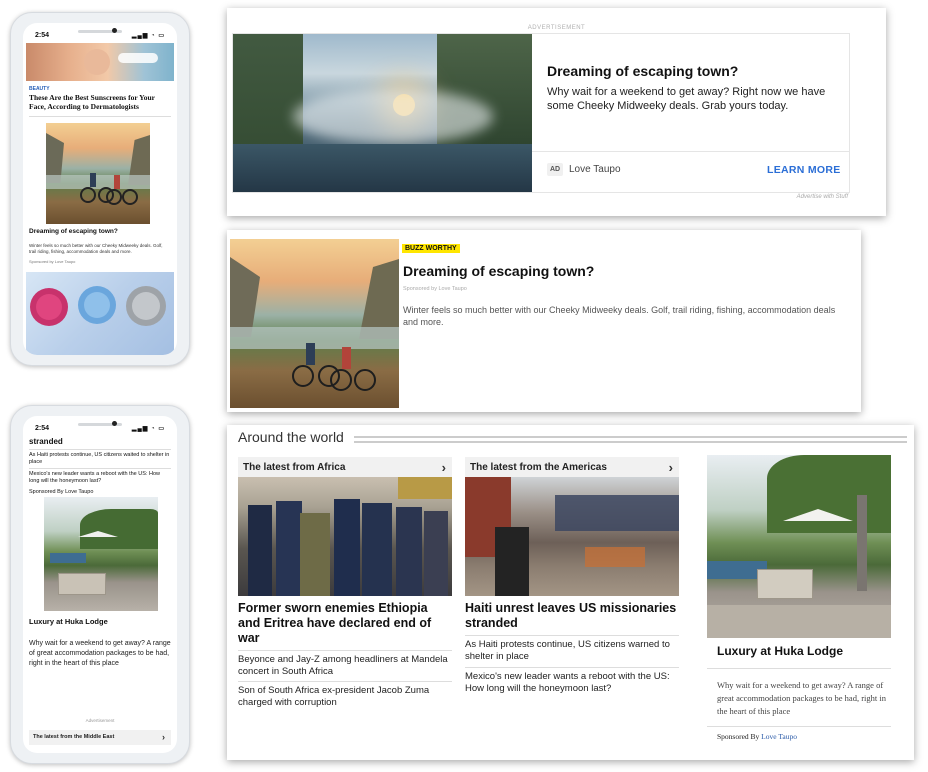 The width and height of the screenshot is (928, 772). I want to click on africa-header-label: The latest from Africa, so click(294, 467).